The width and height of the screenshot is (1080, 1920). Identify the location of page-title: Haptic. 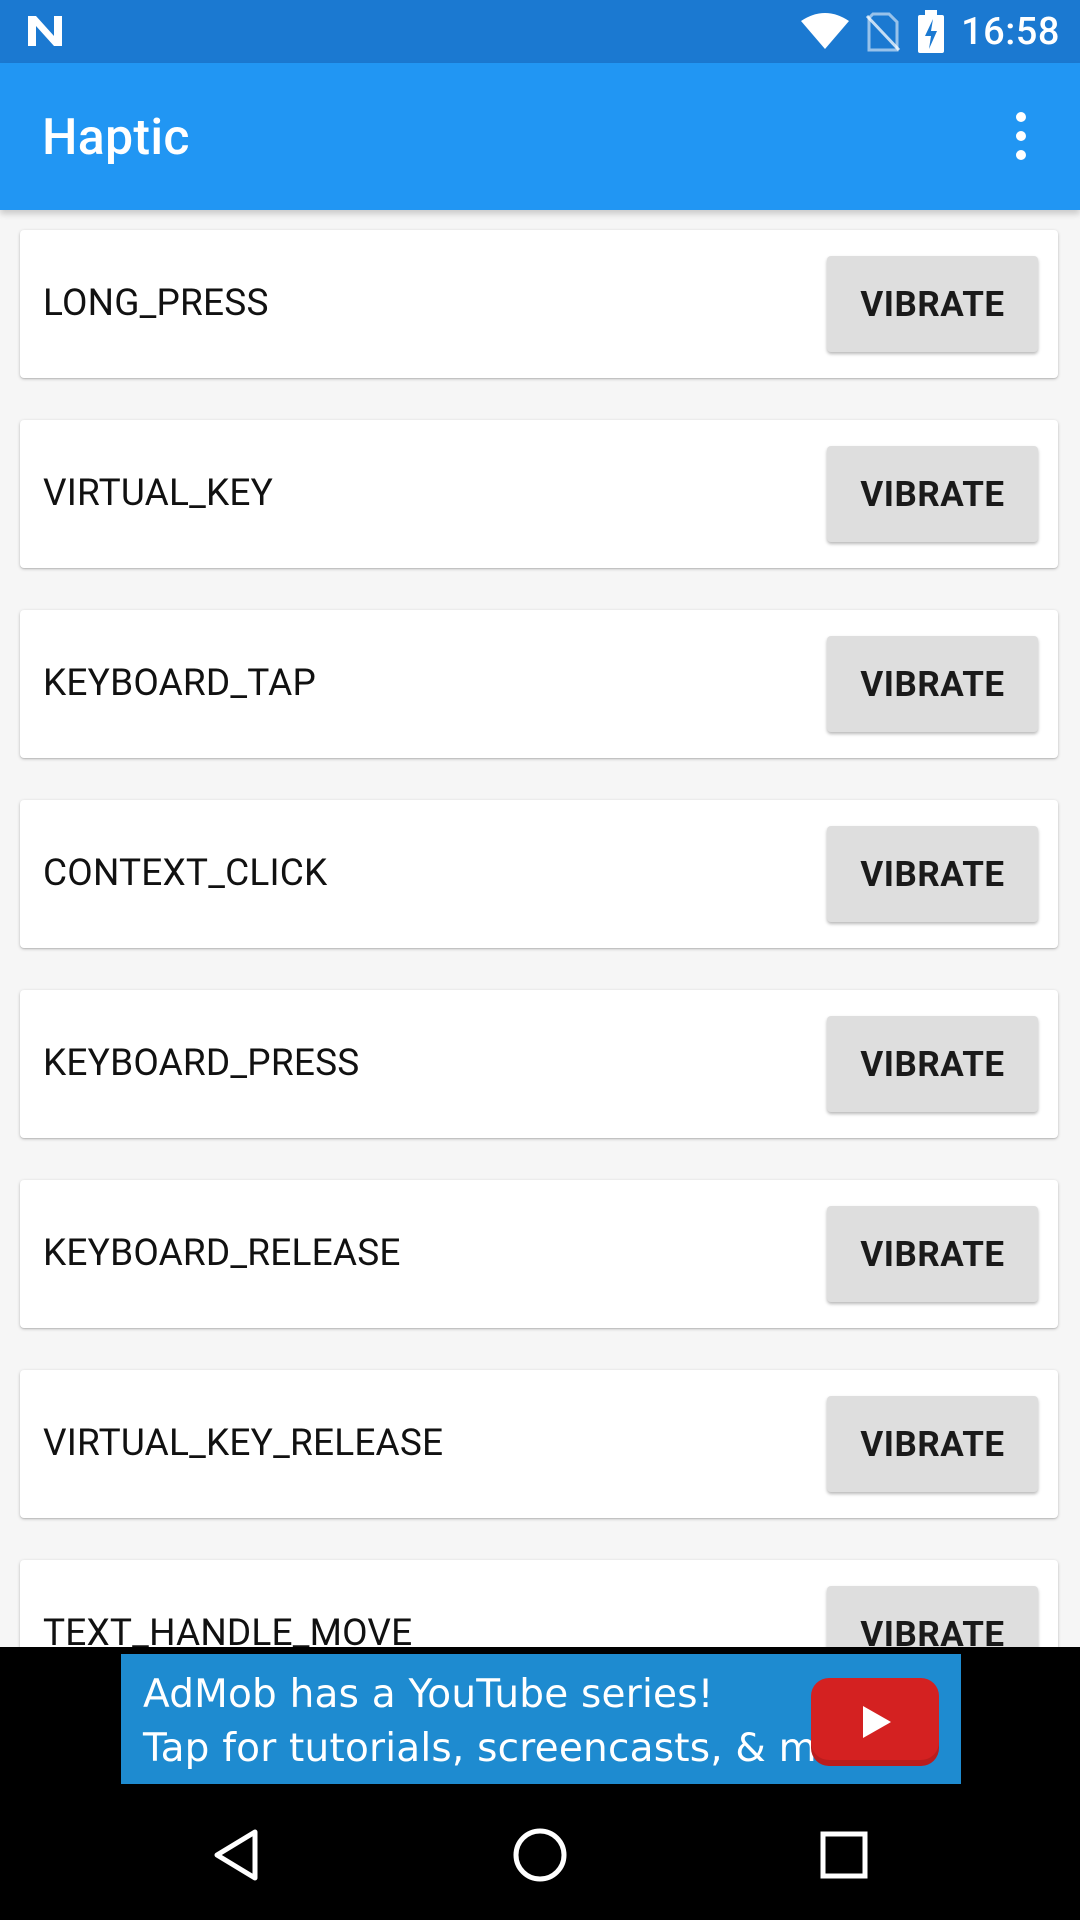
(116, 138).